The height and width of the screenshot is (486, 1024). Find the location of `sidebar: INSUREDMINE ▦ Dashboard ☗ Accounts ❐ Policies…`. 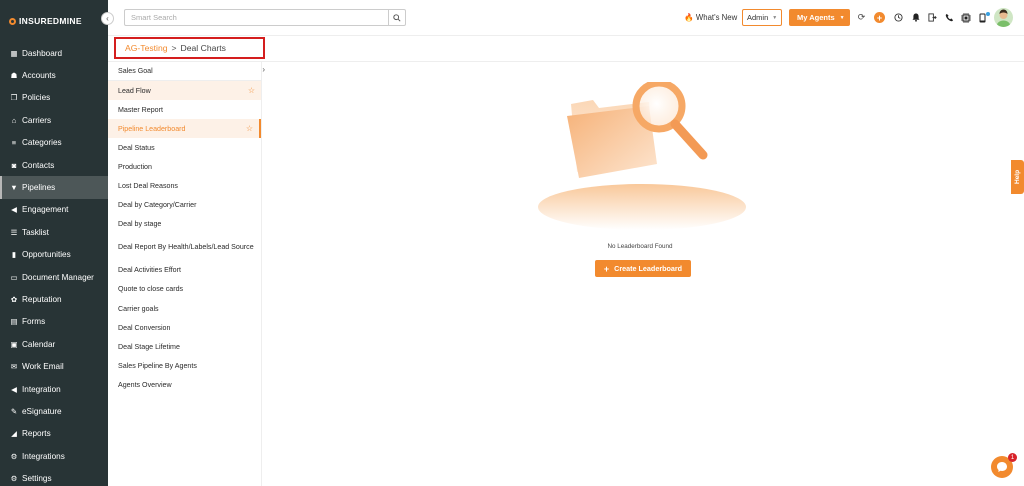

sidebar: INSUREDMINE ▦ Dashboard ☗ Accounts ❐ Policies… is located at coordinates (54, 243).